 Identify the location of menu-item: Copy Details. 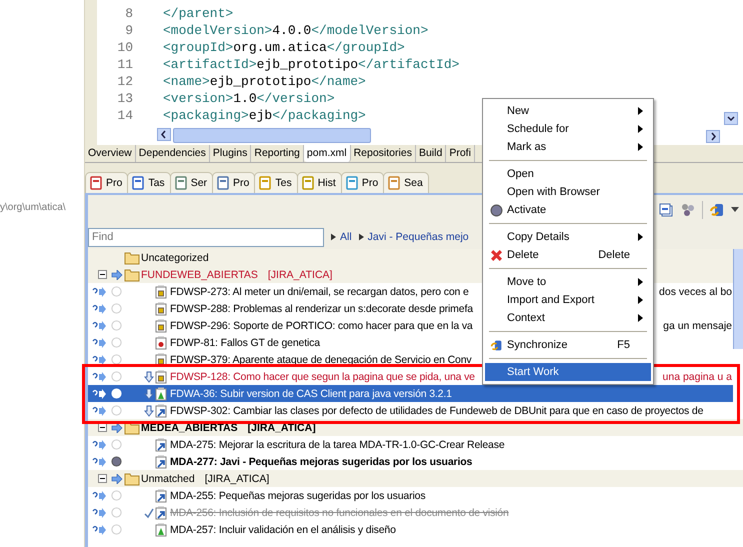
(568, 237).